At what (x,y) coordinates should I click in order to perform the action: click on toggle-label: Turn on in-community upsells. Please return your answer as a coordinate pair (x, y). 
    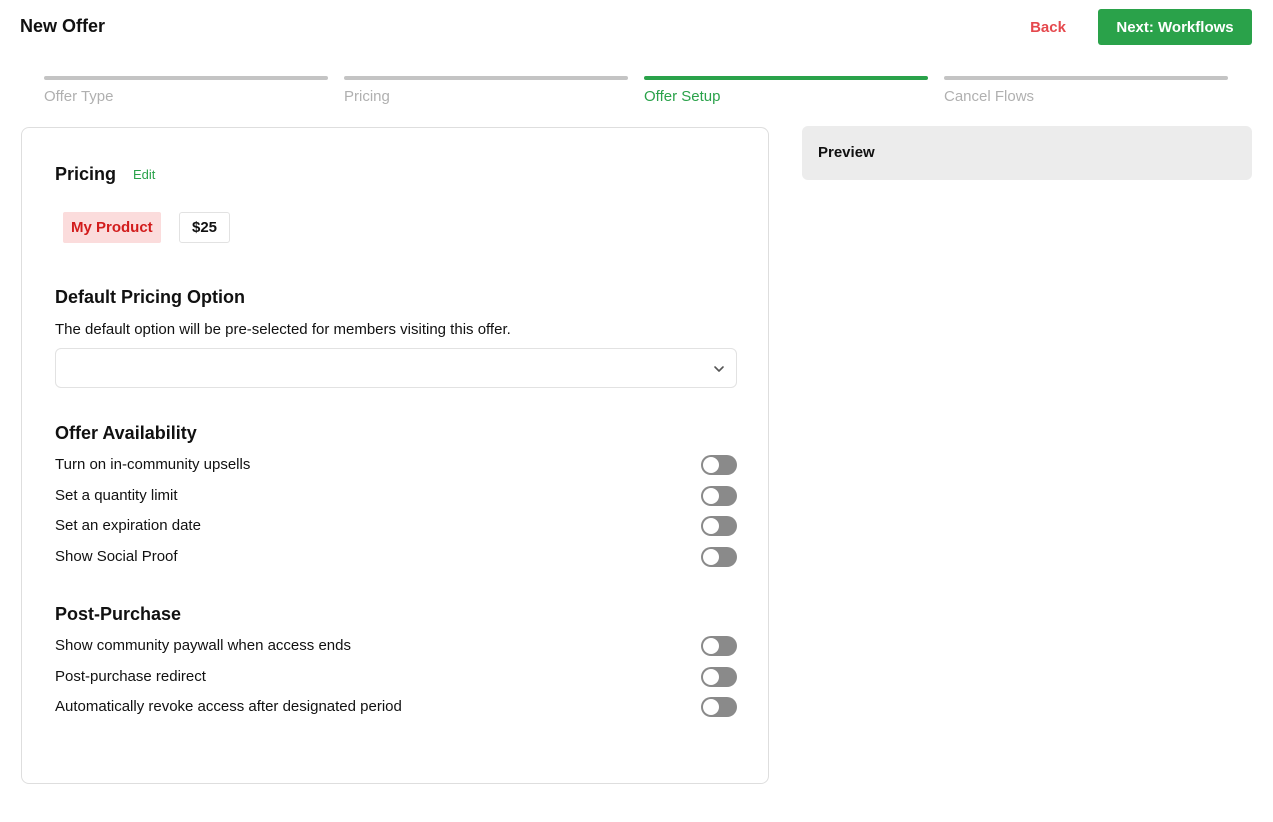
    Looking at the image, I should click on (153, 464).